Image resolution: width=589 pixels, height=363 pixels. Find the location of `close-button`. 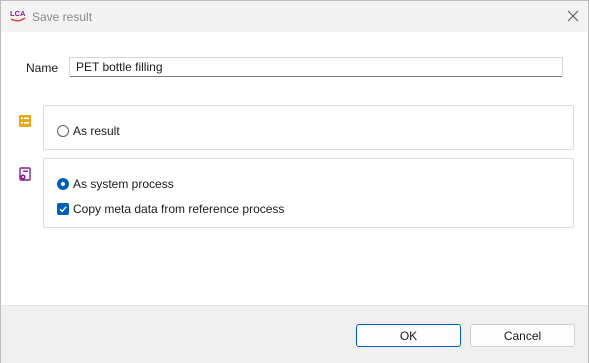

close-button is located at coordinates (573, 17).